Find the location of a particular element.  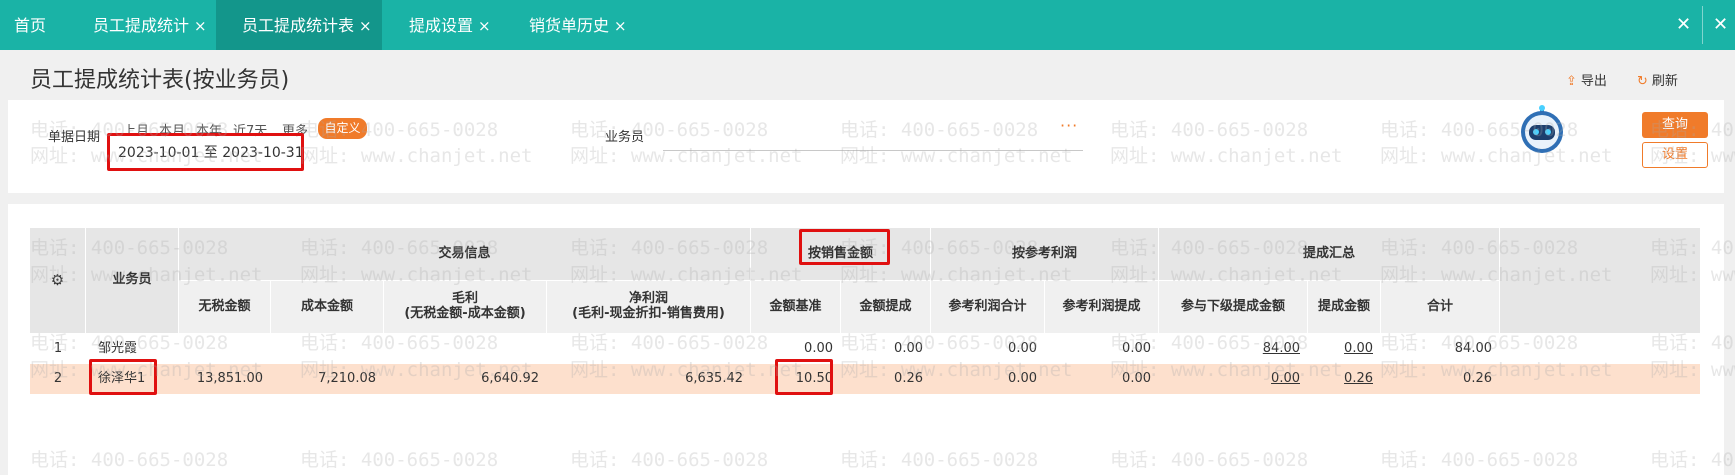

tab-label: 员工提成统计表 is located at coordinates (298, 25).